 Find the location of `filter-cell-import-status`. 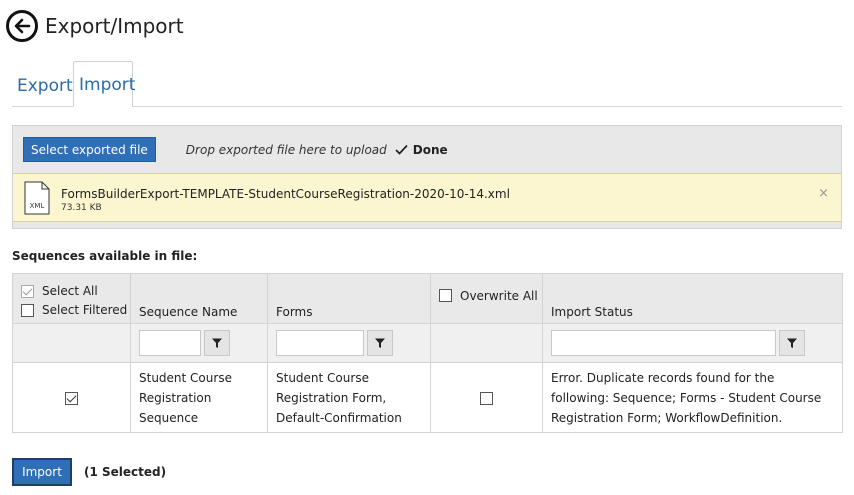

filter-cell-import-status is located at coordinates (692, 343).